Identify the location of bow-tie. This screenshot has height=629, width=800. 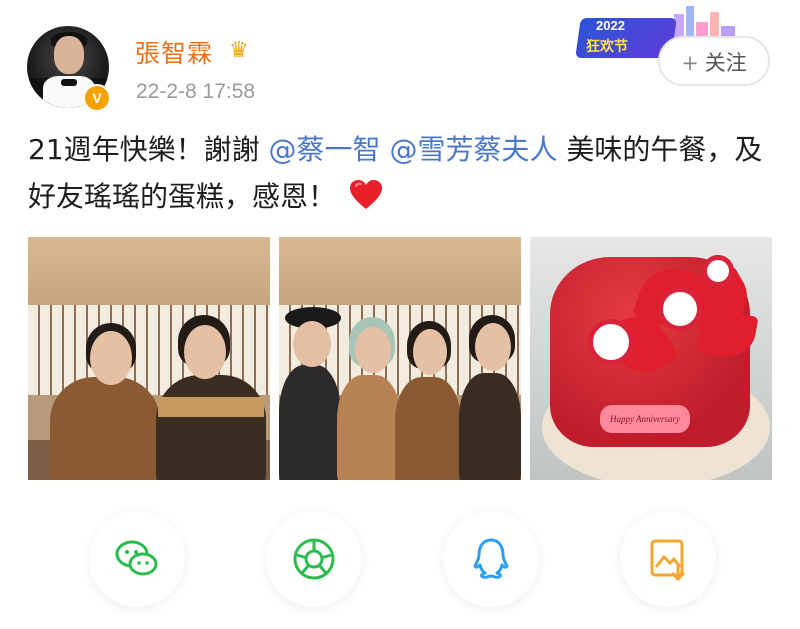
(69, 82).